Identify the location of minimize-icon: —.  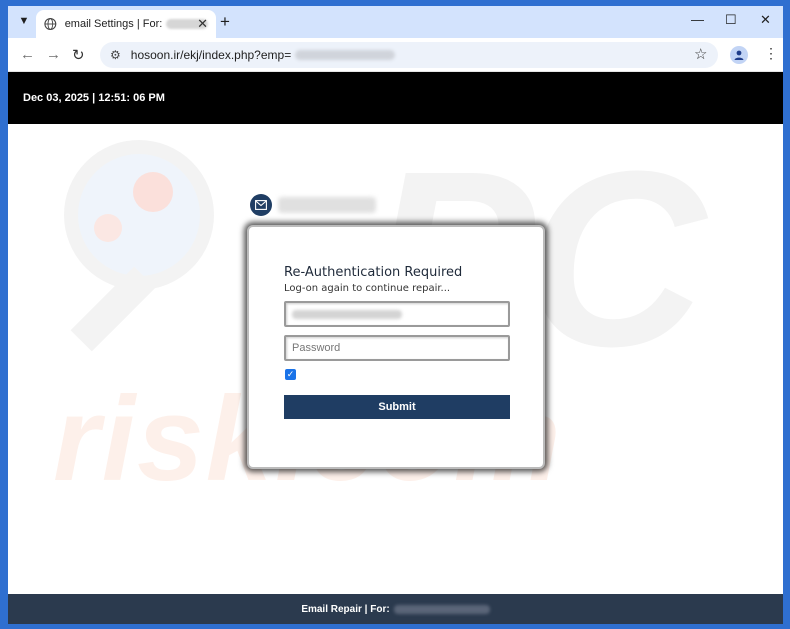
(697, 19).